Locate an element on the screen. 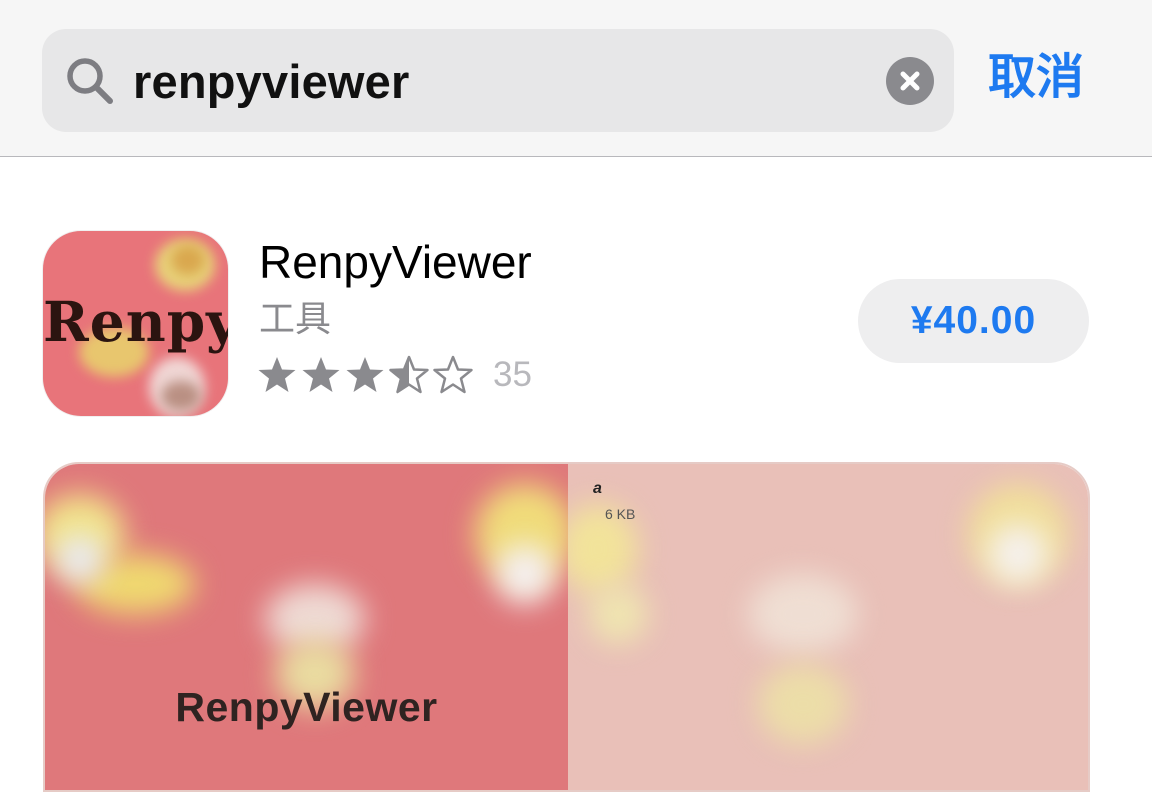 The height and width of the screenshot is (792, 1170). app-rating: 35 is located at coordinates (394, 375).